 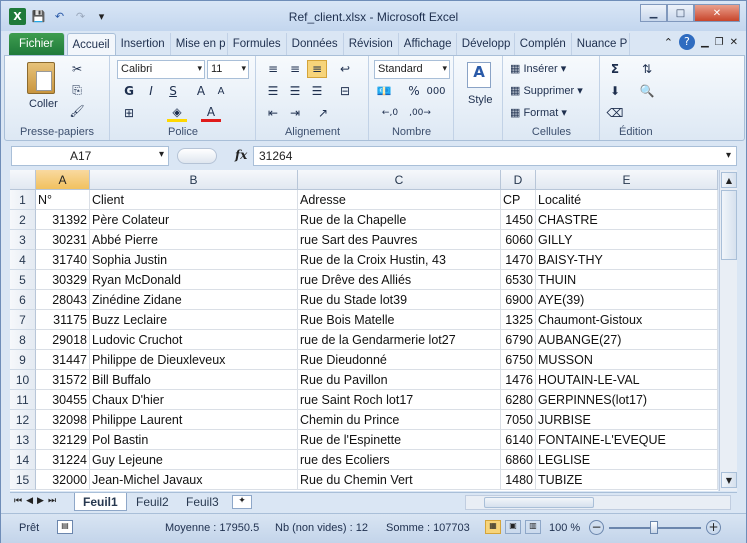 What do you see at coordinates (399, 380) in the screenshot?
I see `table-cell-c: Rue du Pavillon` at bounding box center [399, 380].